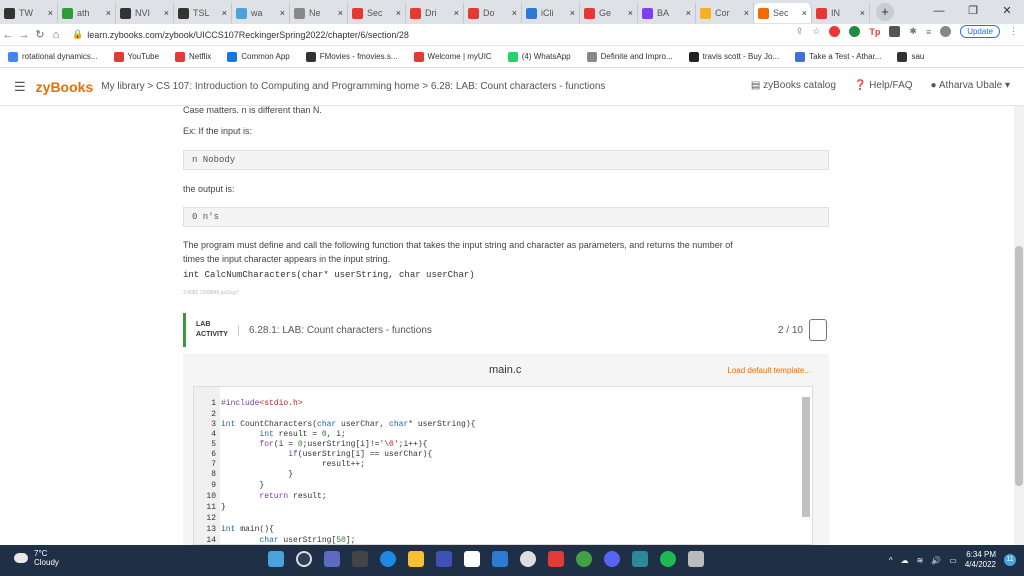  What do you see at coordinates (883, 85) in the screenshot?
I see `help-link: ❓ Help/FAQ` at bounding box center [883, 85].